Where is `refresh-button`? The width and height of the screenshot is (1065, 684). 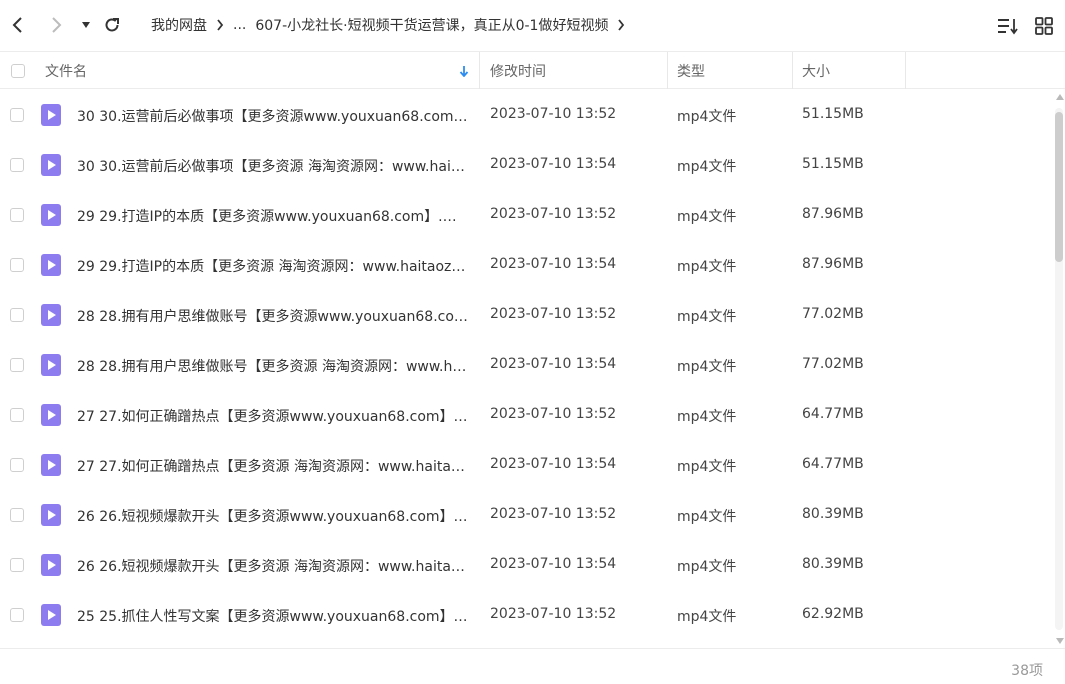
refresh-button is located at coordinates (112, 25).